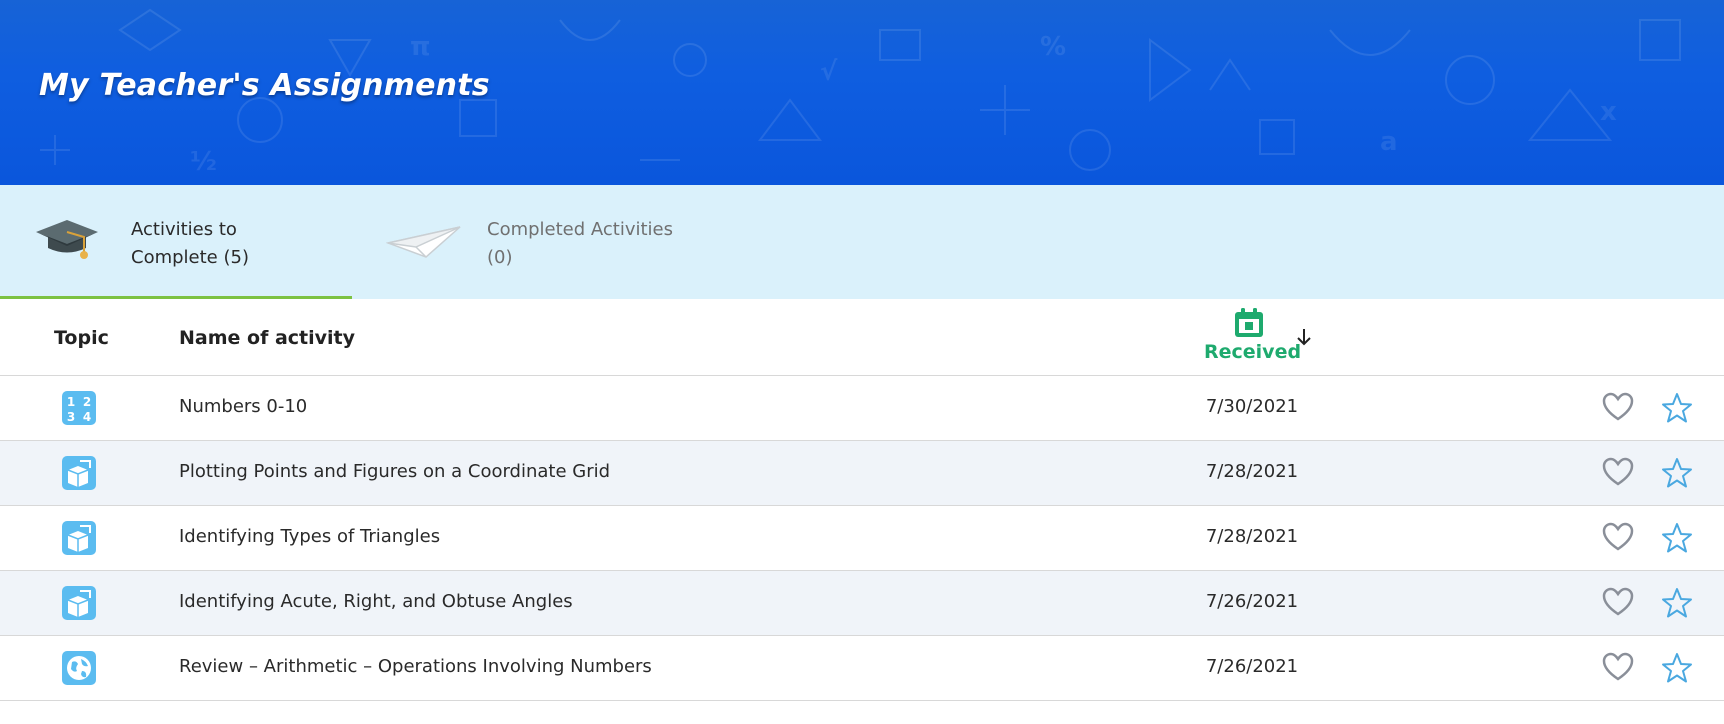  Describe the element at coordinates (500, 257) in the screenshot. I see `tab-label-line2: (0)` at that location.